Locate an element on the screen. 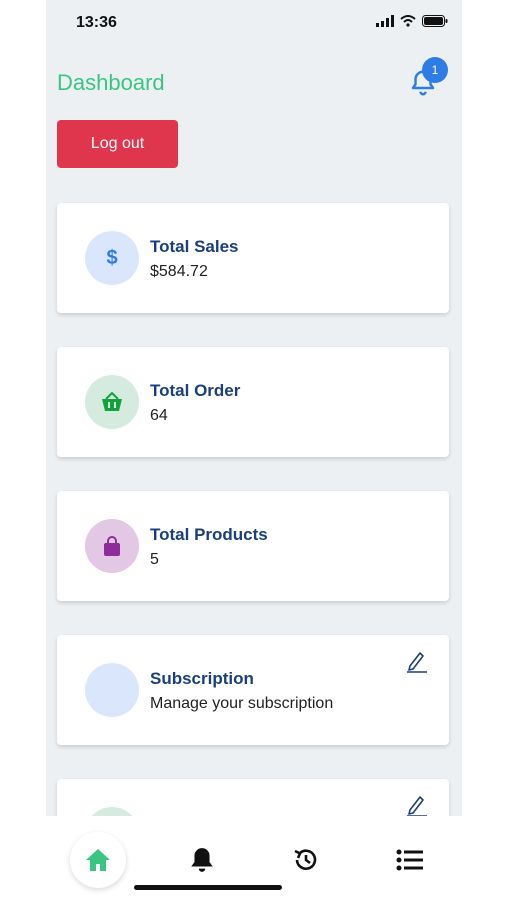 The width and height of the screenshot is (507, 900). subscription-icon-circle is located at coordinates (112, 690).